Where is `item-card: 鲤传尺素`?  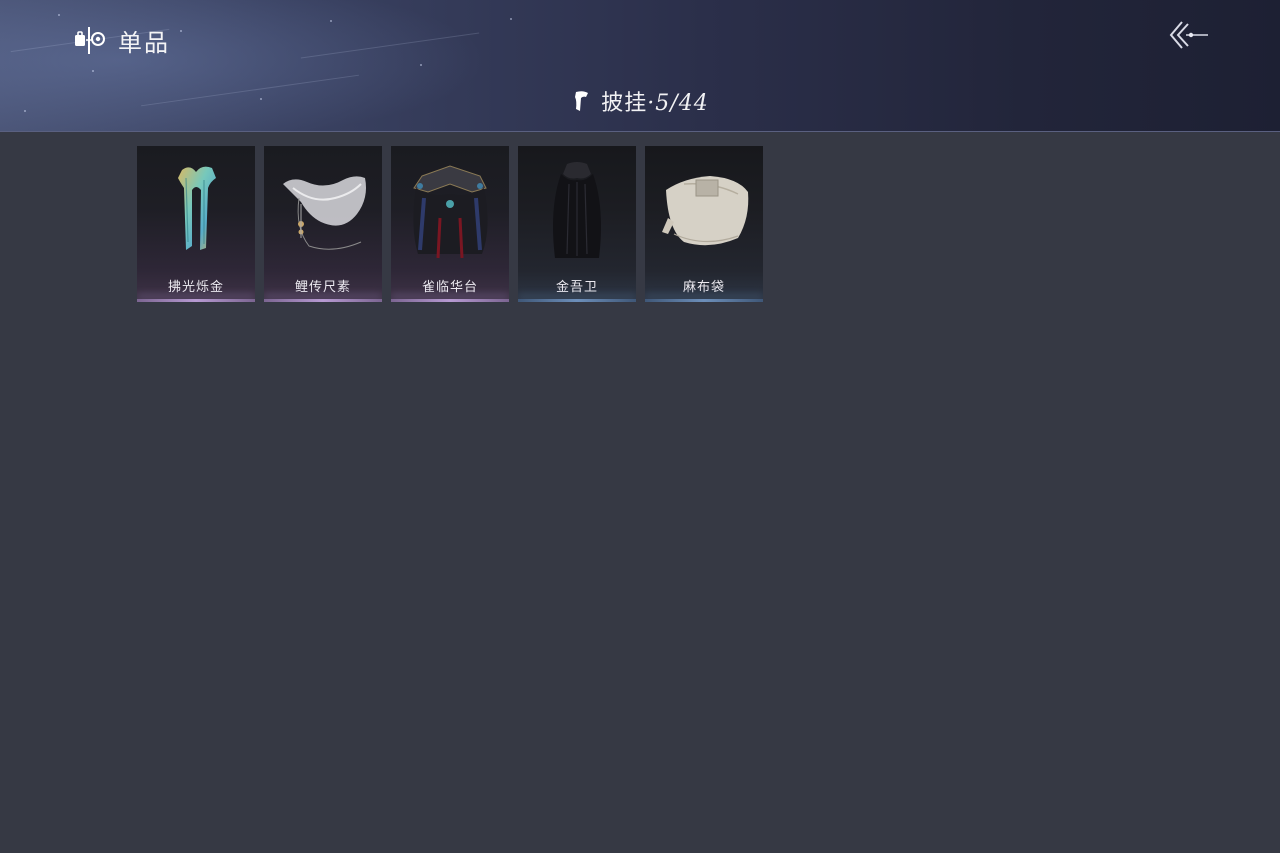
item-card: 鲤传尺素 is located at coordinates (323, 224).